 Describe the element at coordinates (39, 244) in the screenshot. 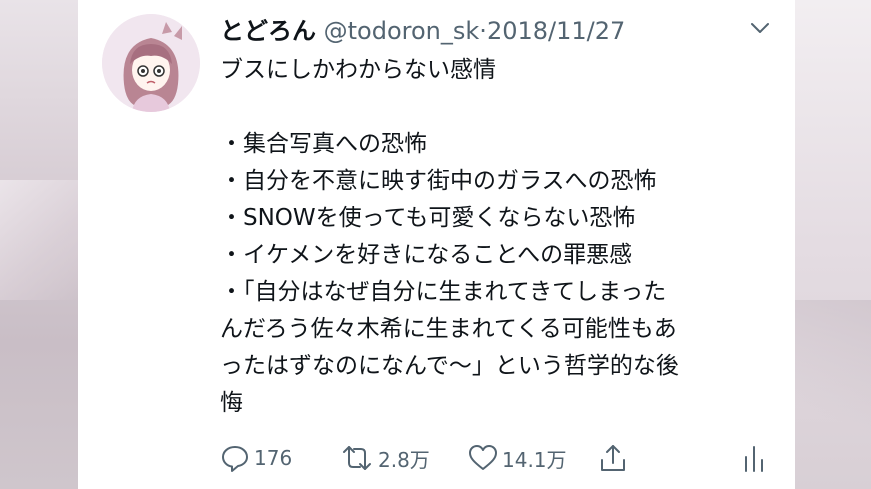

I see `background-left` at that location.